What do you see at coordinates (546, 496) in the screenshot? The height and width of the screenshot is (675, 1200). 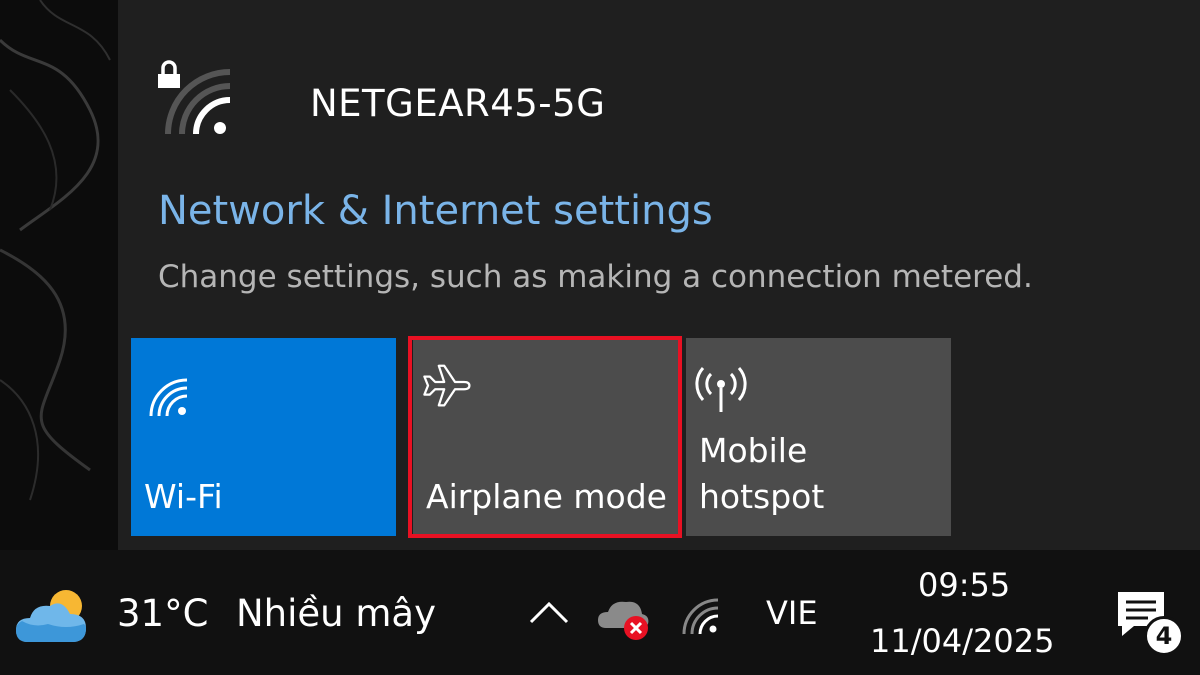 I see `airplane-mode-tile-label: Airplane mode` at bounding box center [546, 496].